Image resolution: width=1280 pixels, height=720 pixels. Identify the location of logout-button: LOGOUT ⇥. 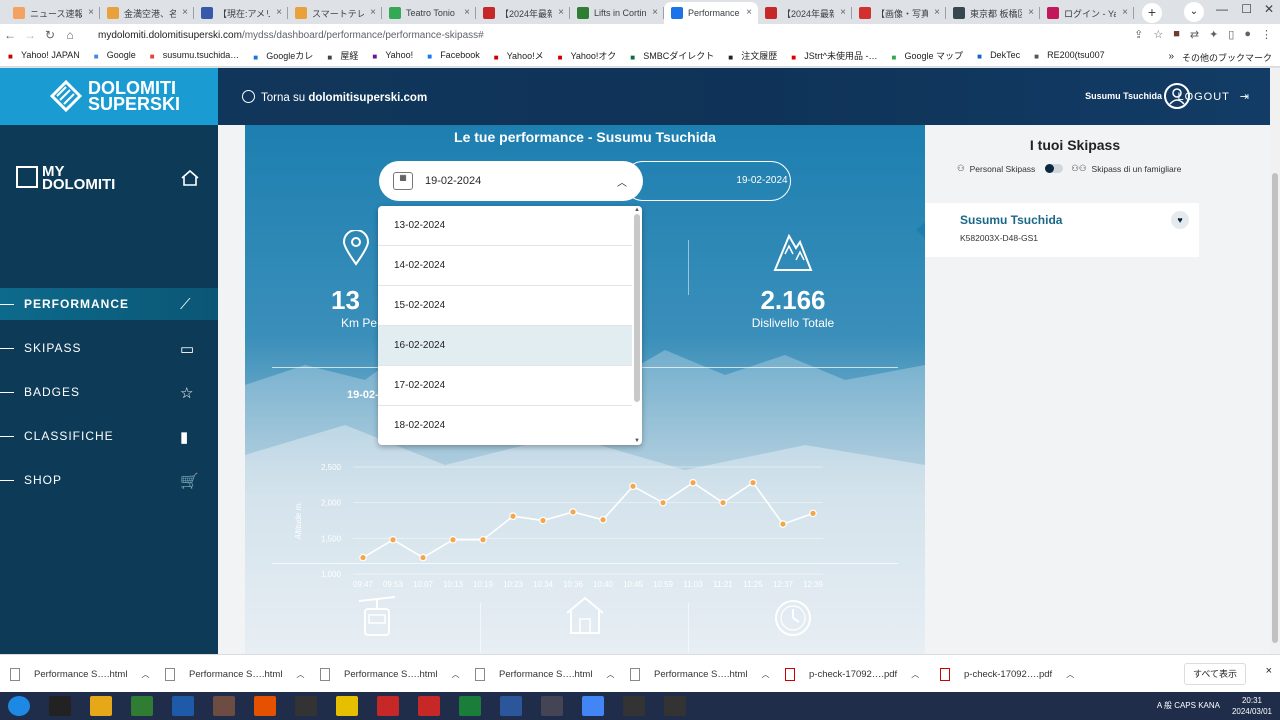
(1213, 96).